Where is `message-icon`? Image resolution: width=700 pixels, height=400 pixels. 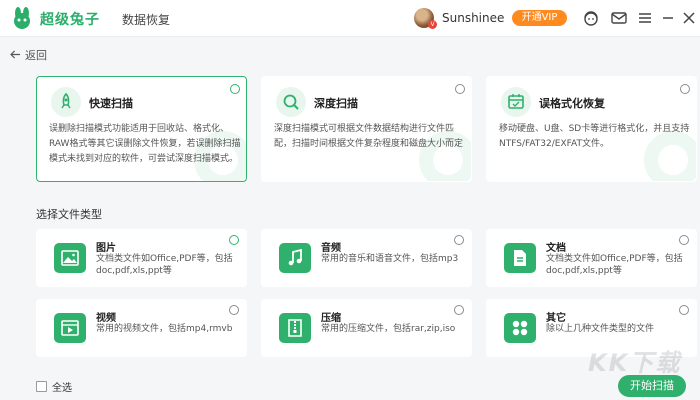 message-icon is located at coordinates (619, 18).